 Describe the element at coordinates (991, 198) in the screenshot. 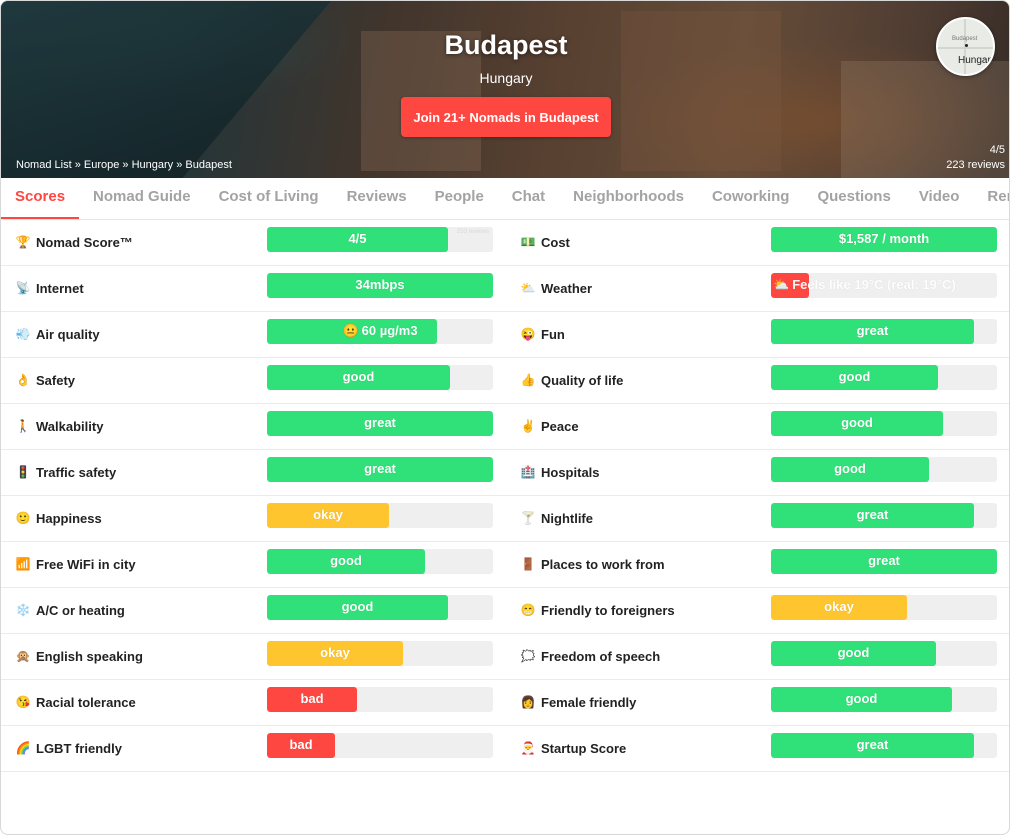

I see `tab-remote: Remote` at that location.